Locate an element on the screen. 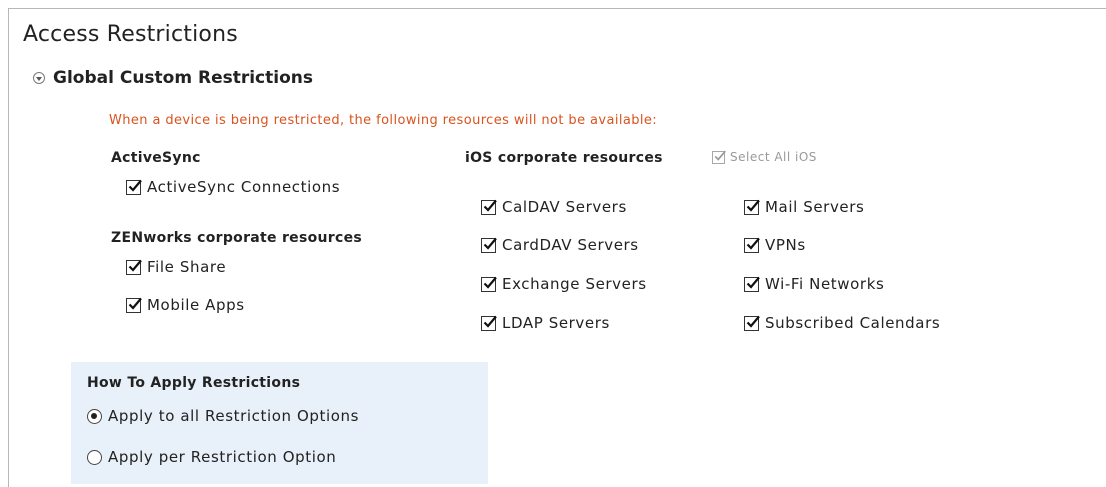 The image size is (1106, 487). apply-per-option-radio-option: Apply per Restriction Option is located at coordinates (211, 457).